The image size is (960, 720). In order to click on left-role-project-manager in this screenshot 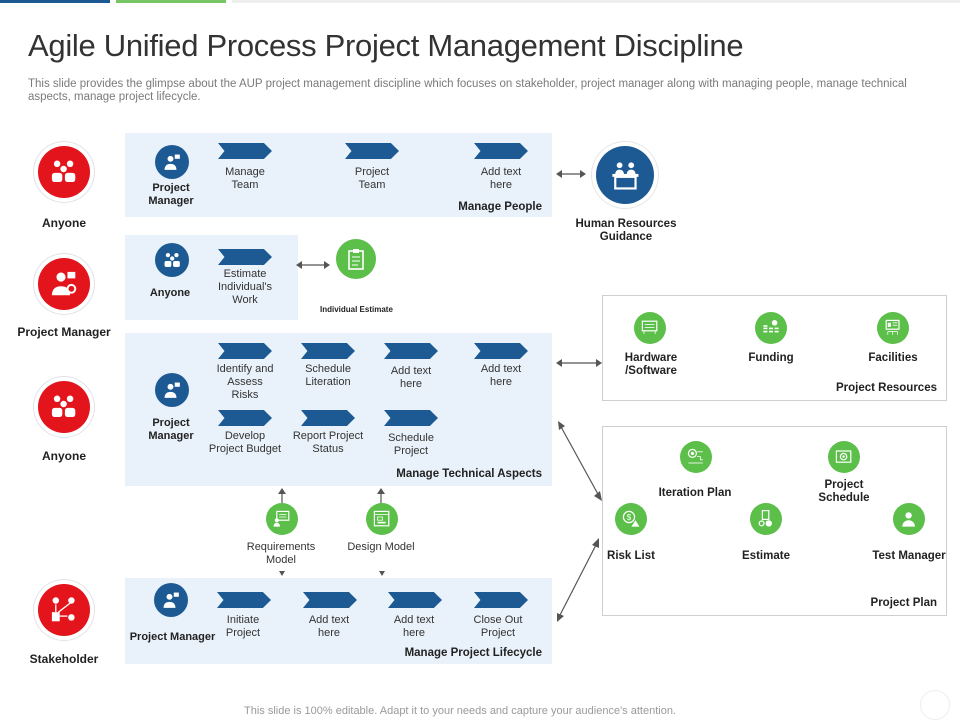, I will do `click(64, 284)`.